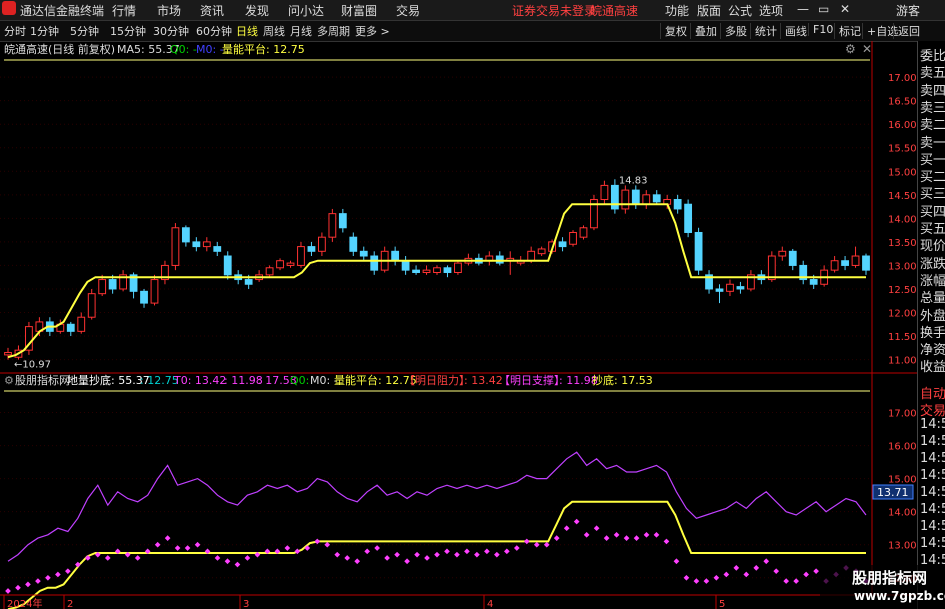 This screenshot has width=945, height=609. Describe the element at coordinates (902, 290) in the screenshot. I see `y-tick-label: 12.50` at that location.